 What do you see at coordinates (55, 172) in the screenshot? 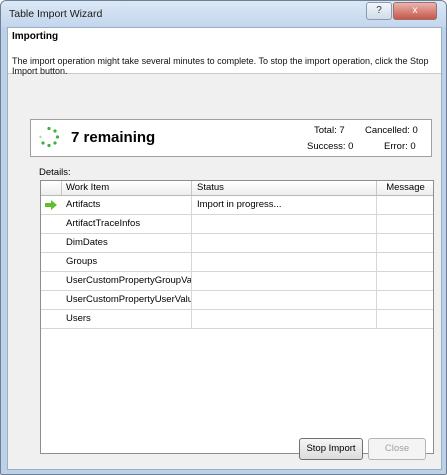
I see `details-label: Details:` at bounding box center [55, 172].